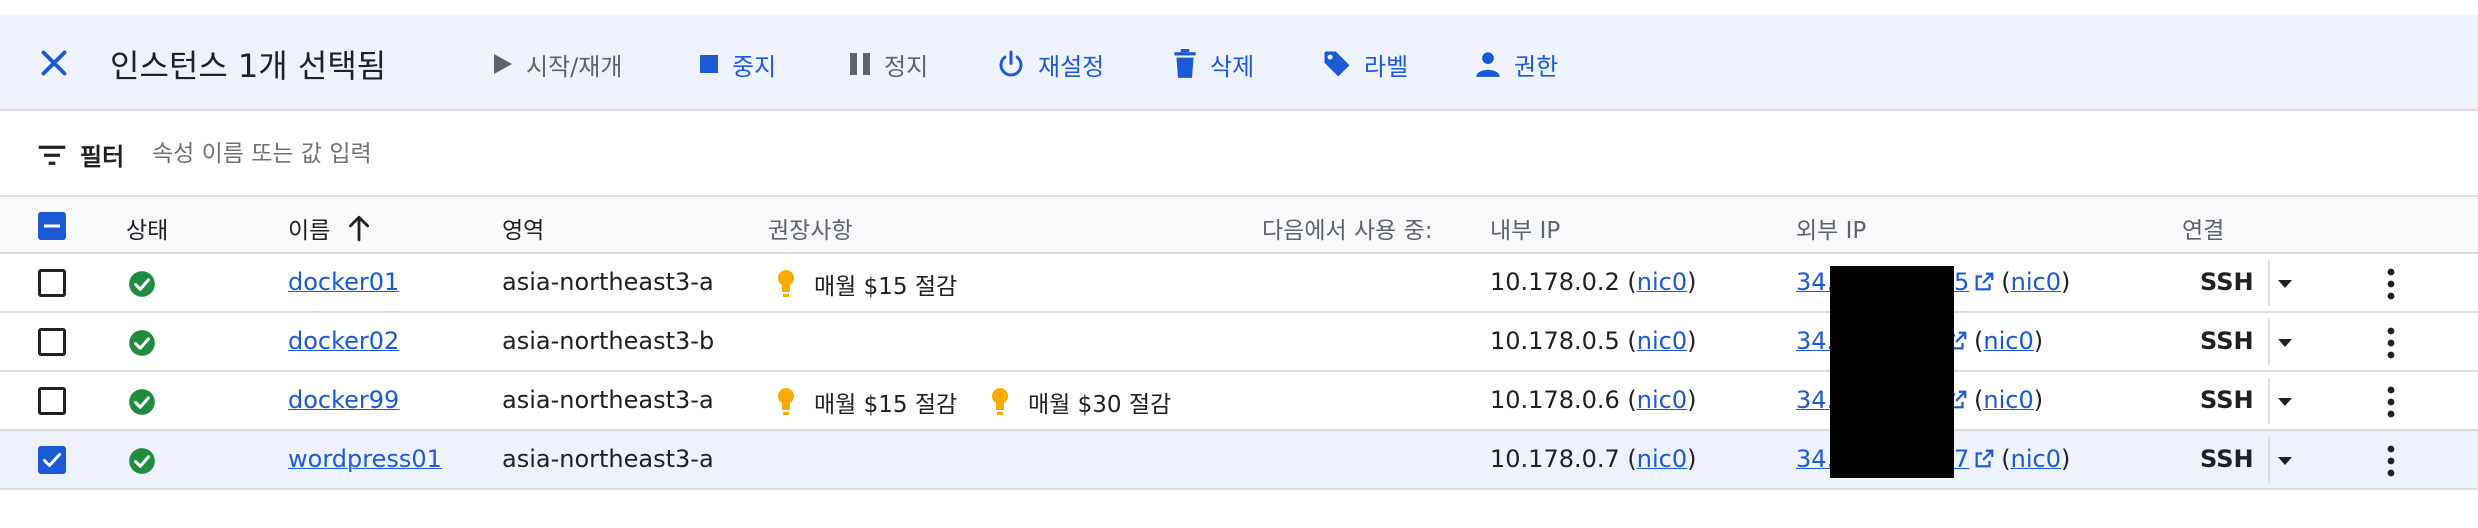  I want to click on zone-value: asia-northeast3-a, so click(608, 459).